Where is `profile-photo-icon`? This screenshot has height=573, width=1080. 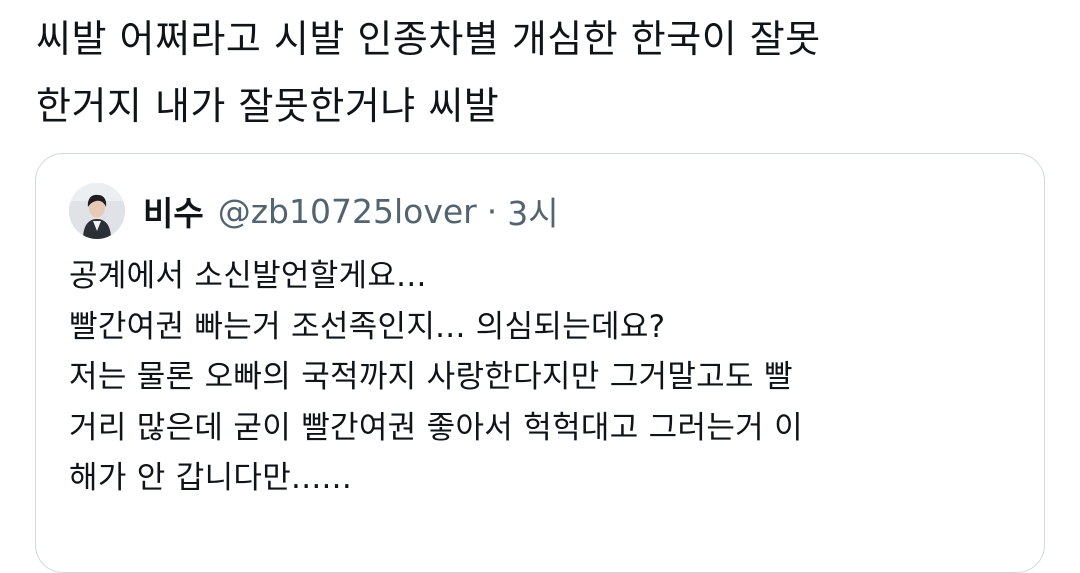 profile-photo-icon is located at coordinates (97, 211).